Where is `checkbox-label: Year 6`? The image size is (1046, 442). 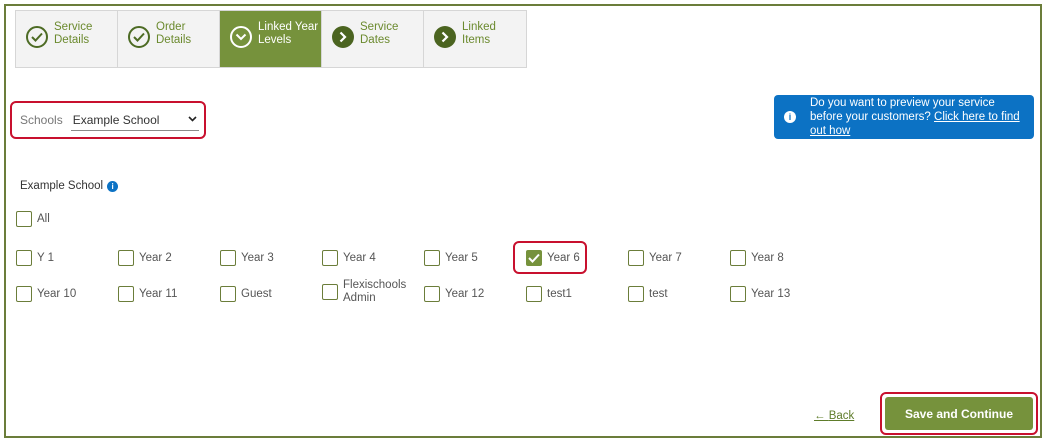 checkbox-label: Year 6 is located at coordinates (563, 258).